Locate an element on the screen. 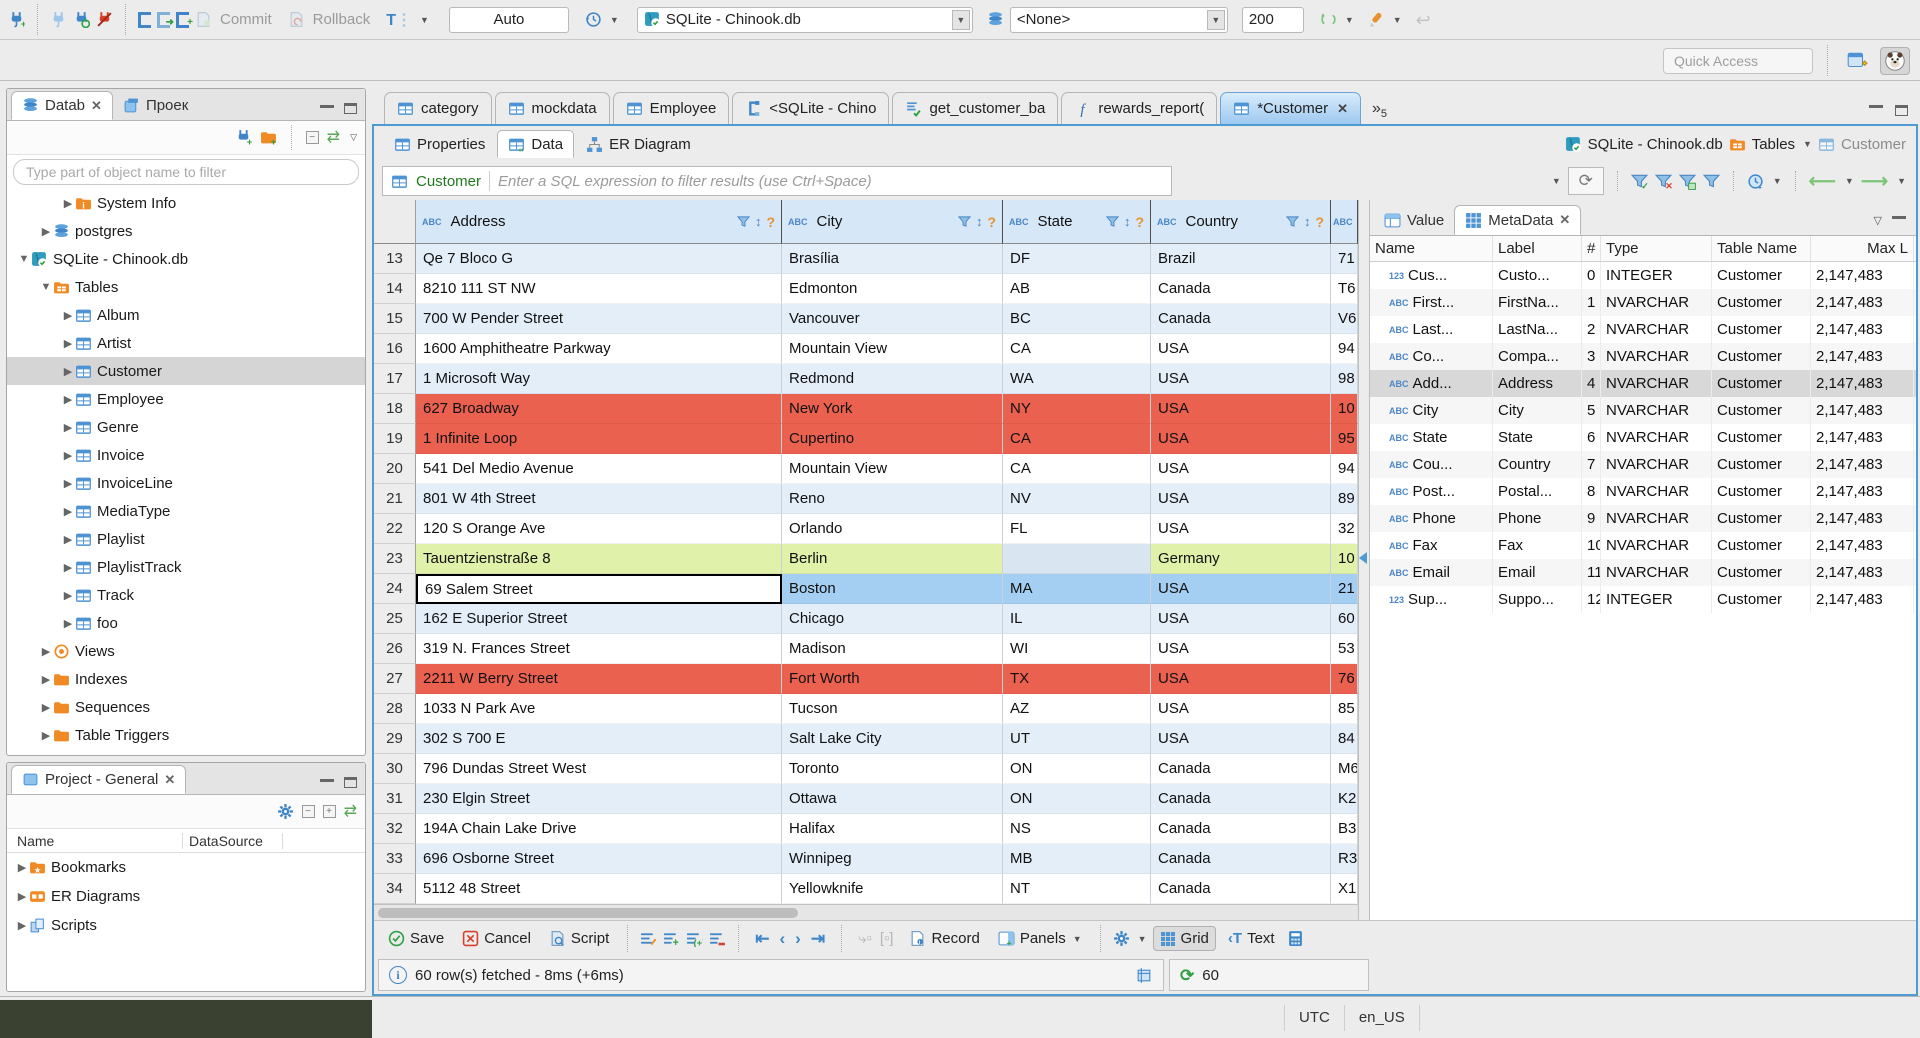 This screenshot has height=1038, width=1920. tree-item-employee: ▶ Employee is located at coordinates (186, 399).